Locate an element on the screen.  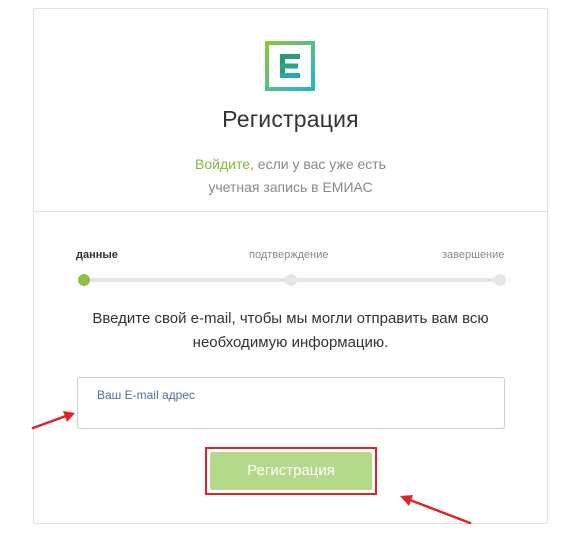
step-dot-data is located at coordinates (84, 280).